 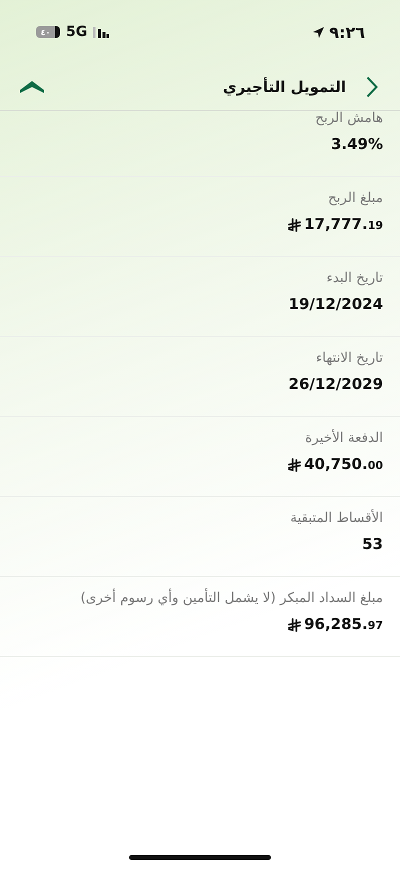 I want to click on field-label: هامش الربح, so click(x=349, y=118).